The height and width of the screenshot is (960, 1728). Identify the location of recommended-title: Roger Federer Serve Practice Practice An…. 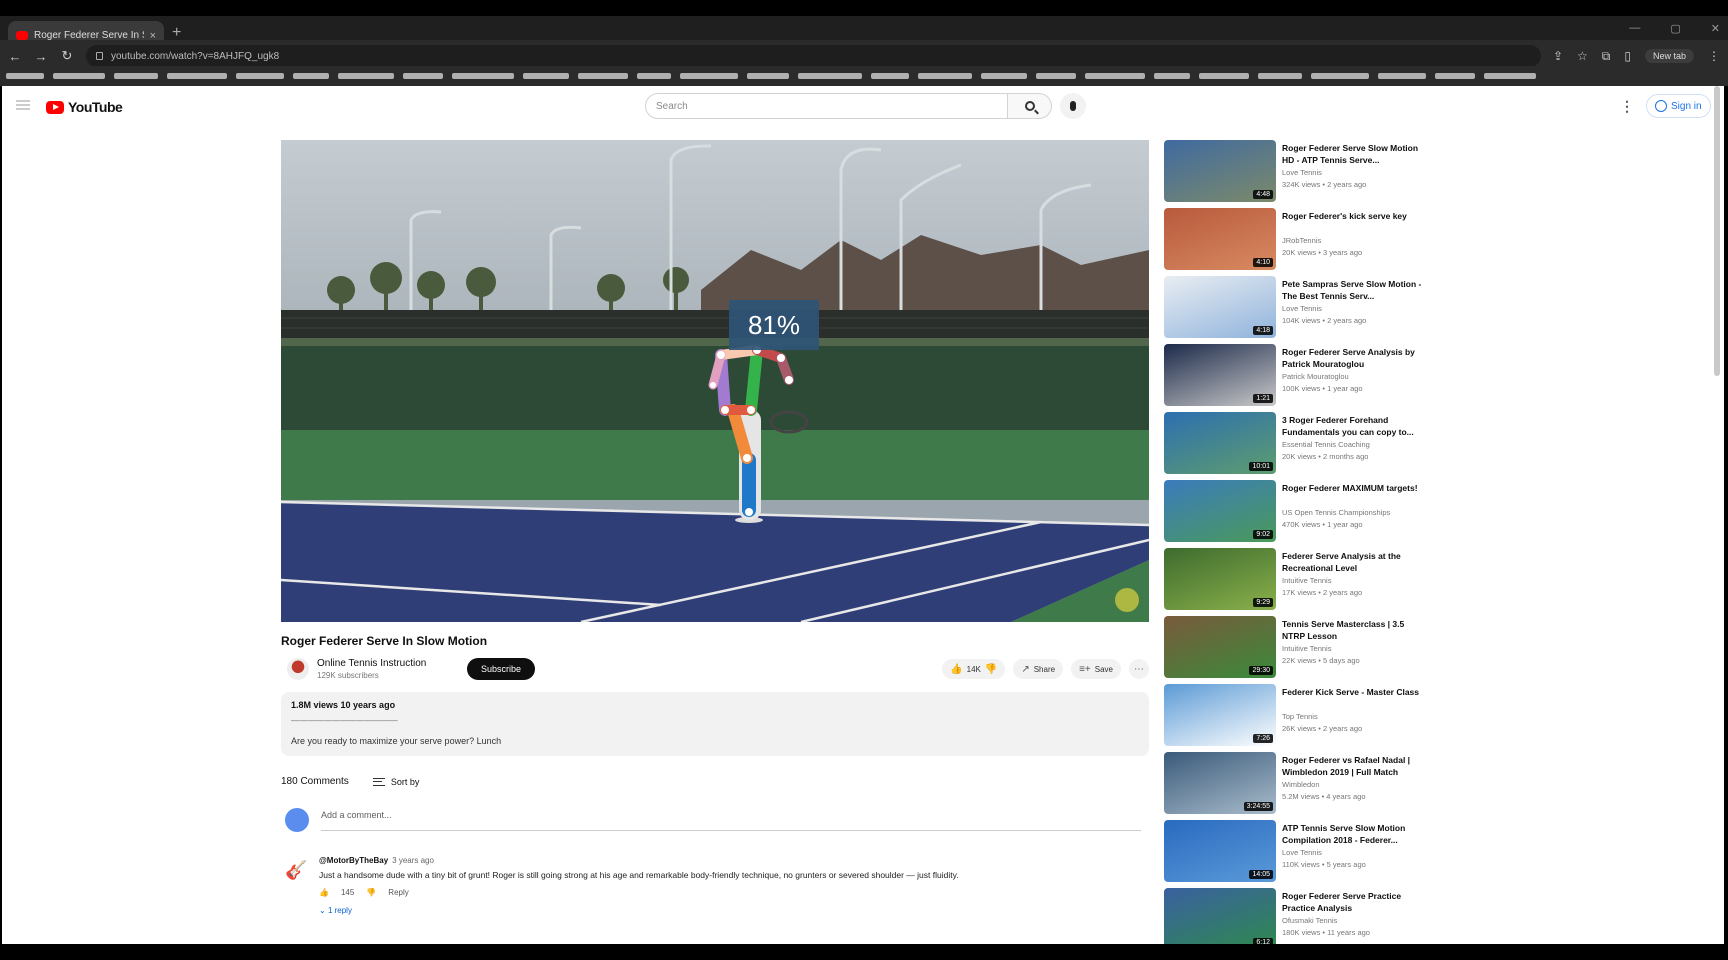
(1352, 902).